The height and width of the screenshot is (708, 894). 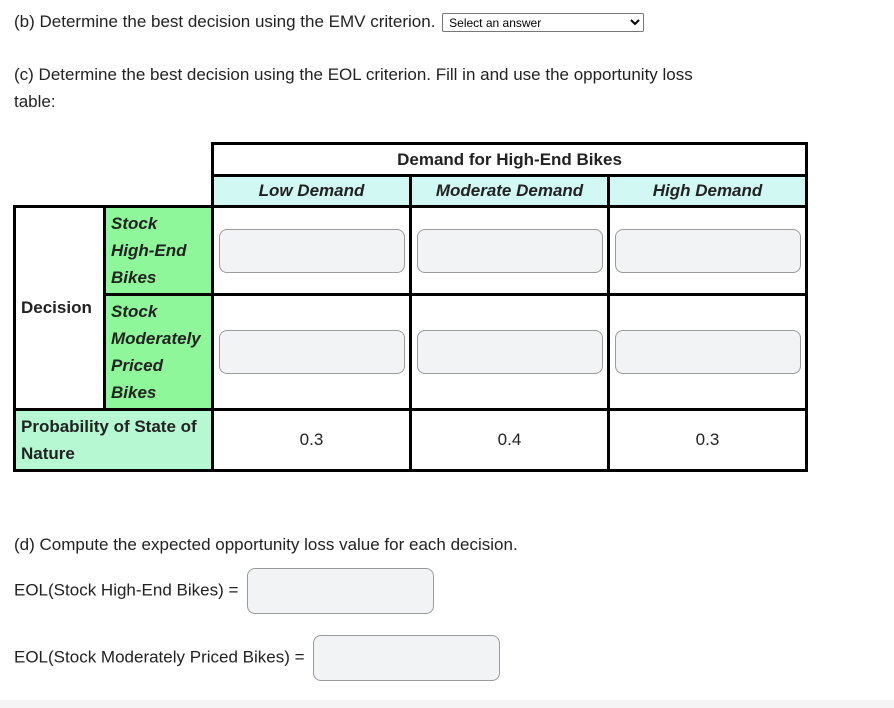 I want to click on row-header-stock-moderately-priced: Stock Moderately Priced Bikes, so click(x=158, y=352).